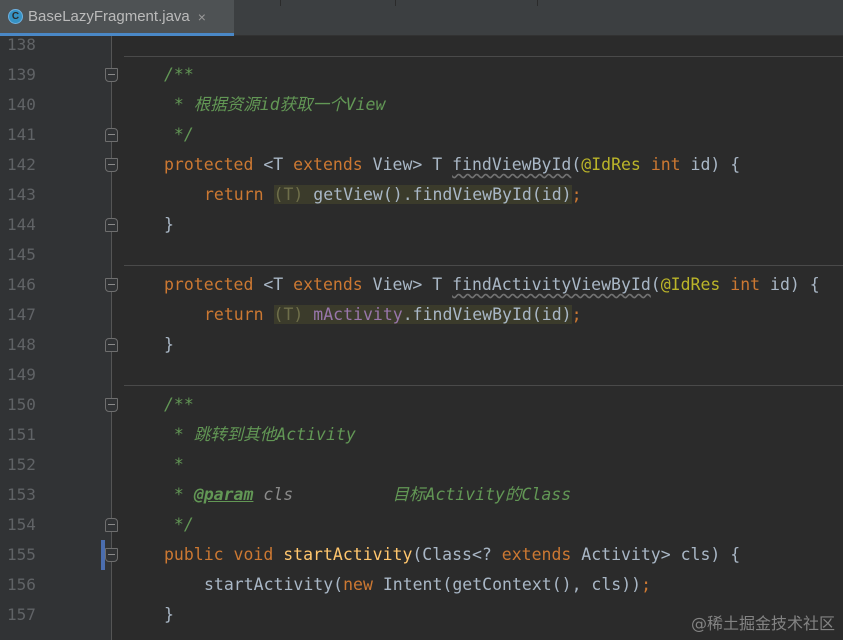  What do you see at coordinates (421, 525) in the screenshot?
I see `code-line: 154 */` at bounding box center [421, 525].